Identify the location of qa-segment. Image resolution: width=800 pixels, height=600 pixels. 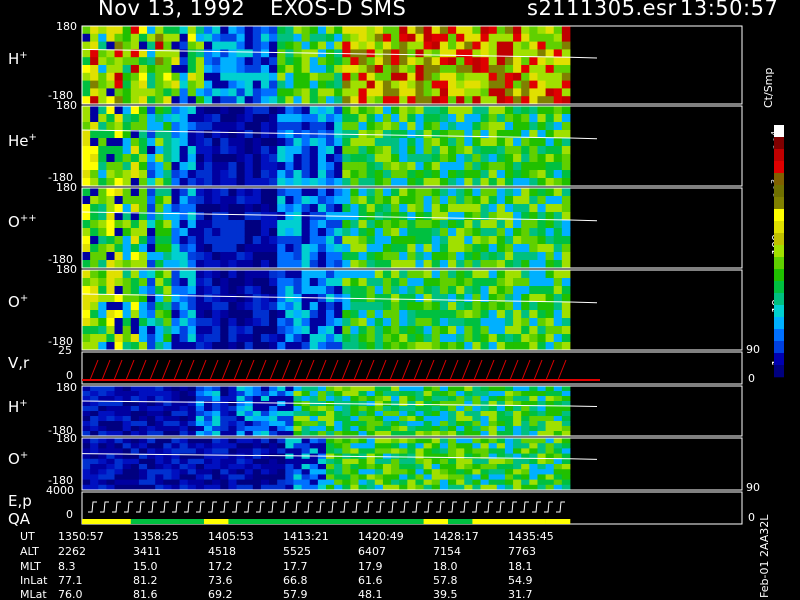
(167, 521).